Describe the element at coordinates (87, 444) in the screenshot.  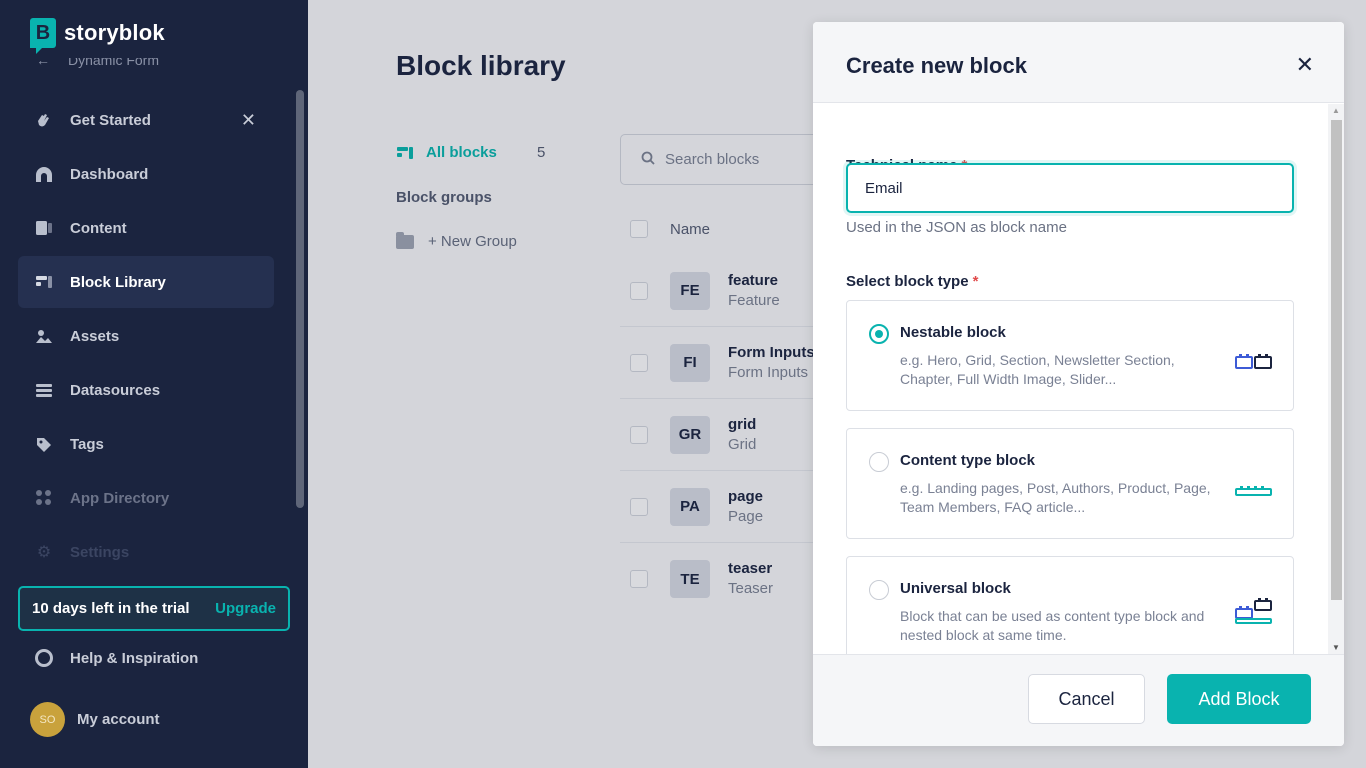
I see `sidebar-item-label: Tags` at that location.